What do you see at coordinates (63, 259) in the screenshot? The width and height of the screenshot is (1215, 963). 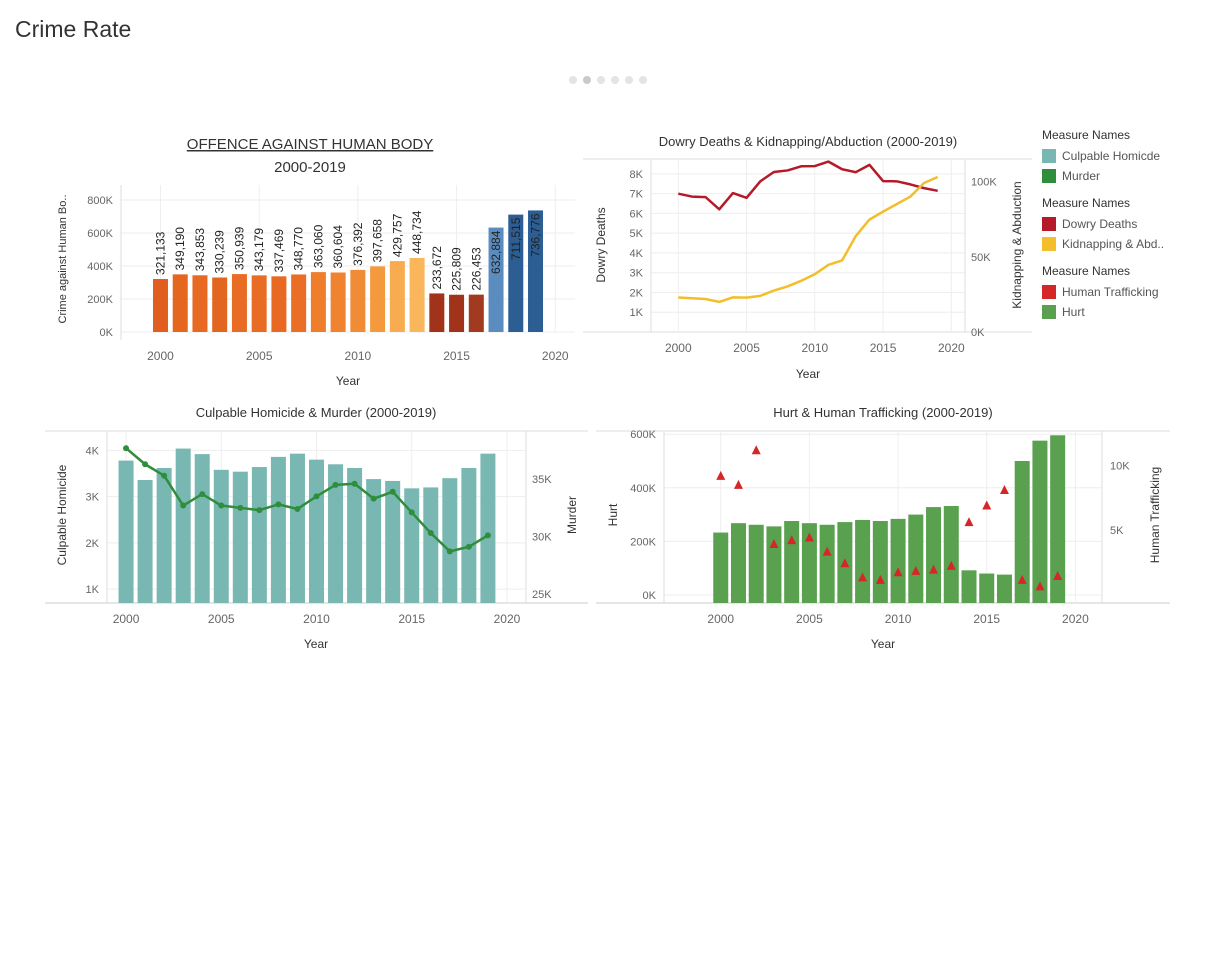 I see `y-axis-label: Crime against Human Bo..` at bounding box center [63, 259].